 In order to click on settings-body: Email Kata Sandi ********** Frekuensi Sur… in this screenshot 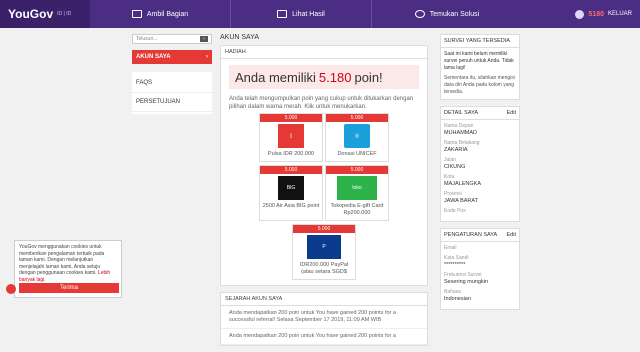, I will do `click(480, 275)`.